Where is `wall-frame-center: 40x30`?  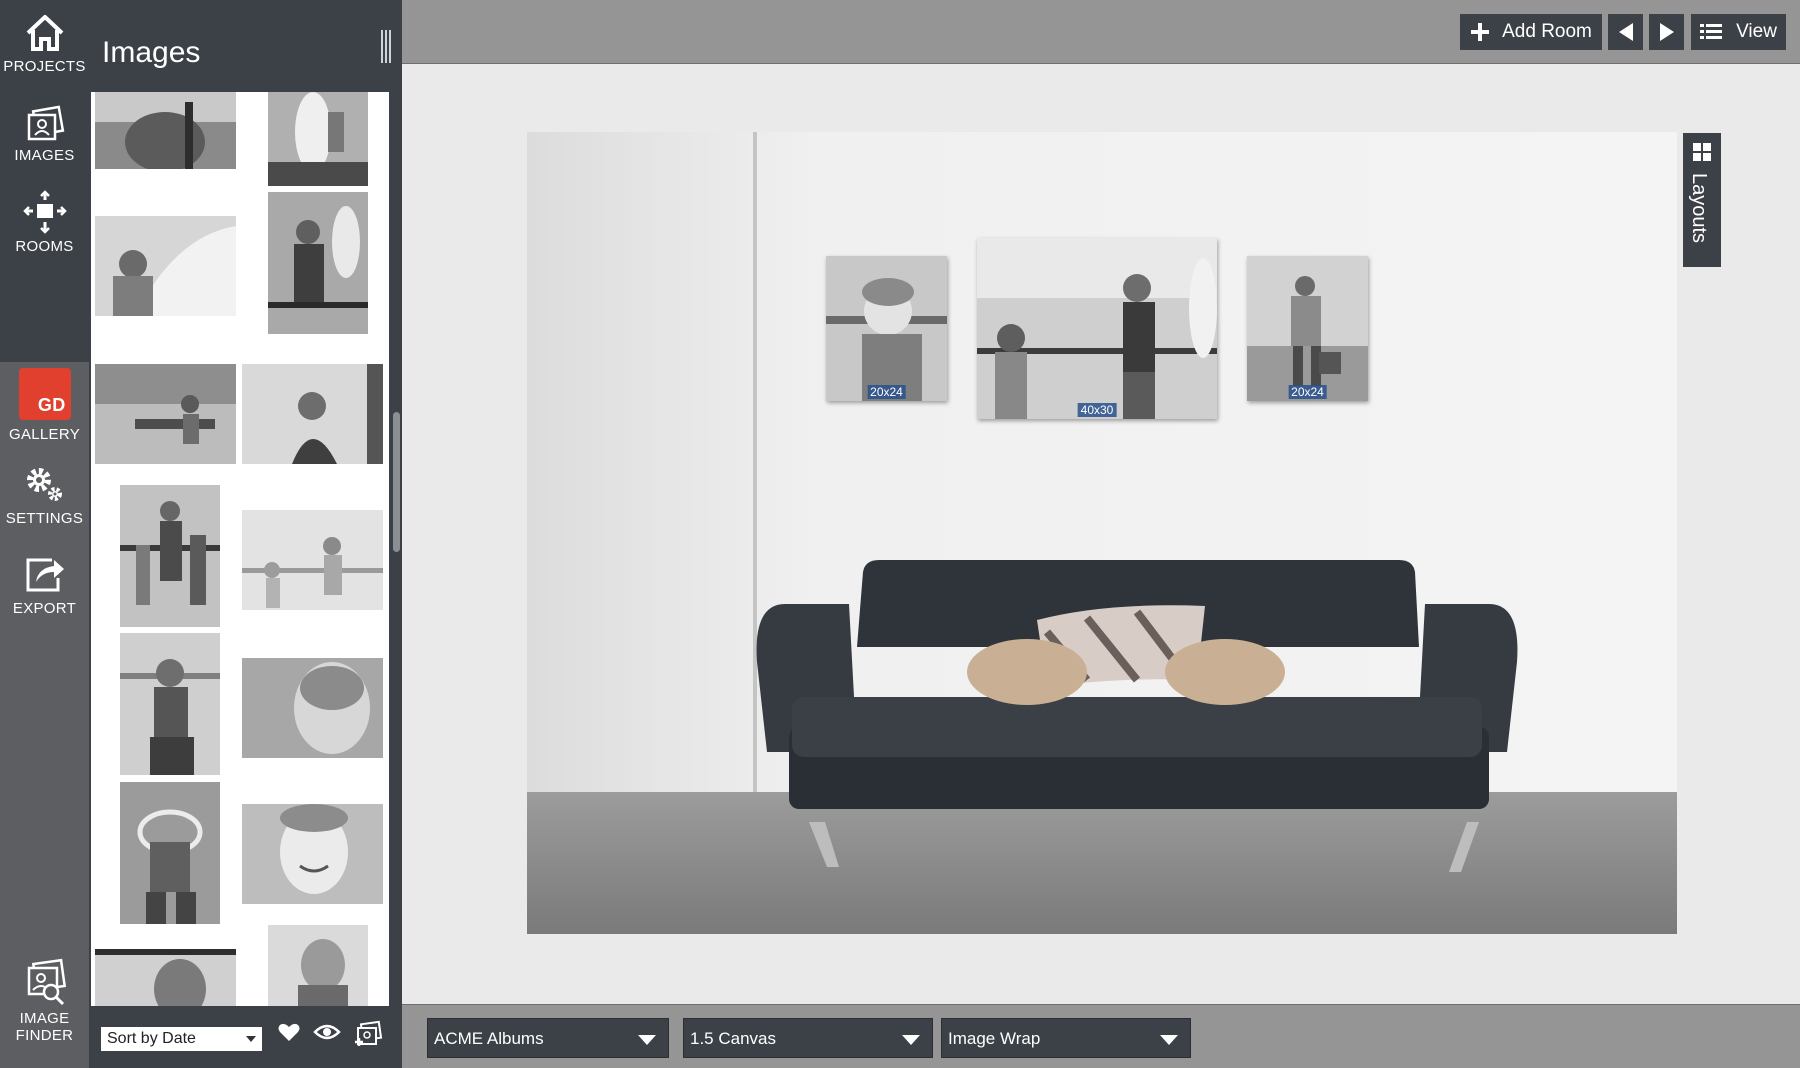
wall-frame-center: 40x30 is located at coordinates (1097, 328).